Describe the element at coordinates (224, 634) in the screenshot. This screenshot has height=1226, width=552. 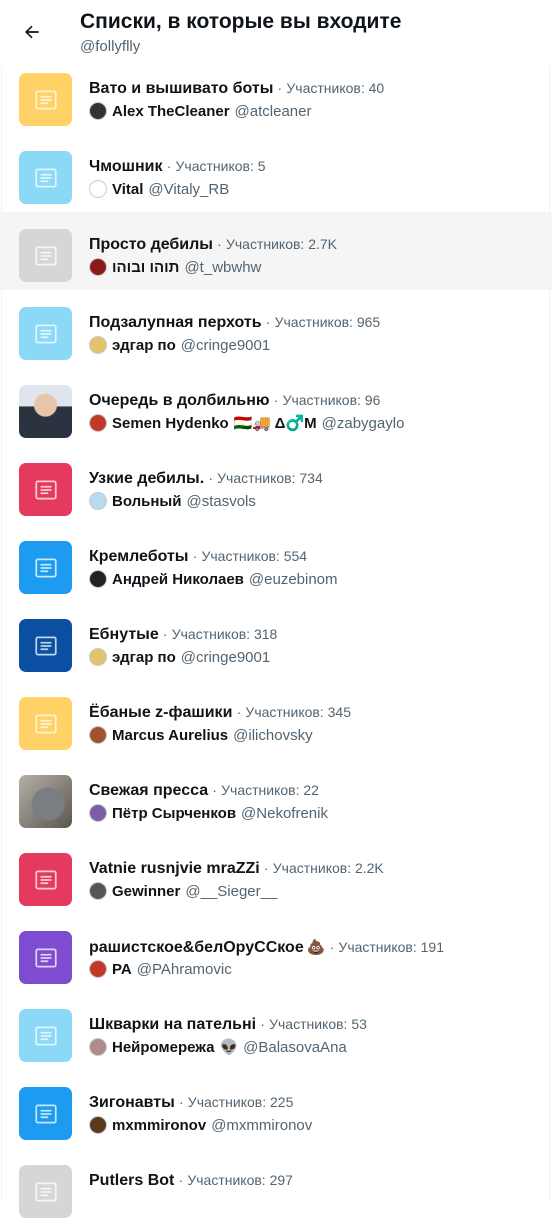
I see `member-count: Участников: 318` at that location.